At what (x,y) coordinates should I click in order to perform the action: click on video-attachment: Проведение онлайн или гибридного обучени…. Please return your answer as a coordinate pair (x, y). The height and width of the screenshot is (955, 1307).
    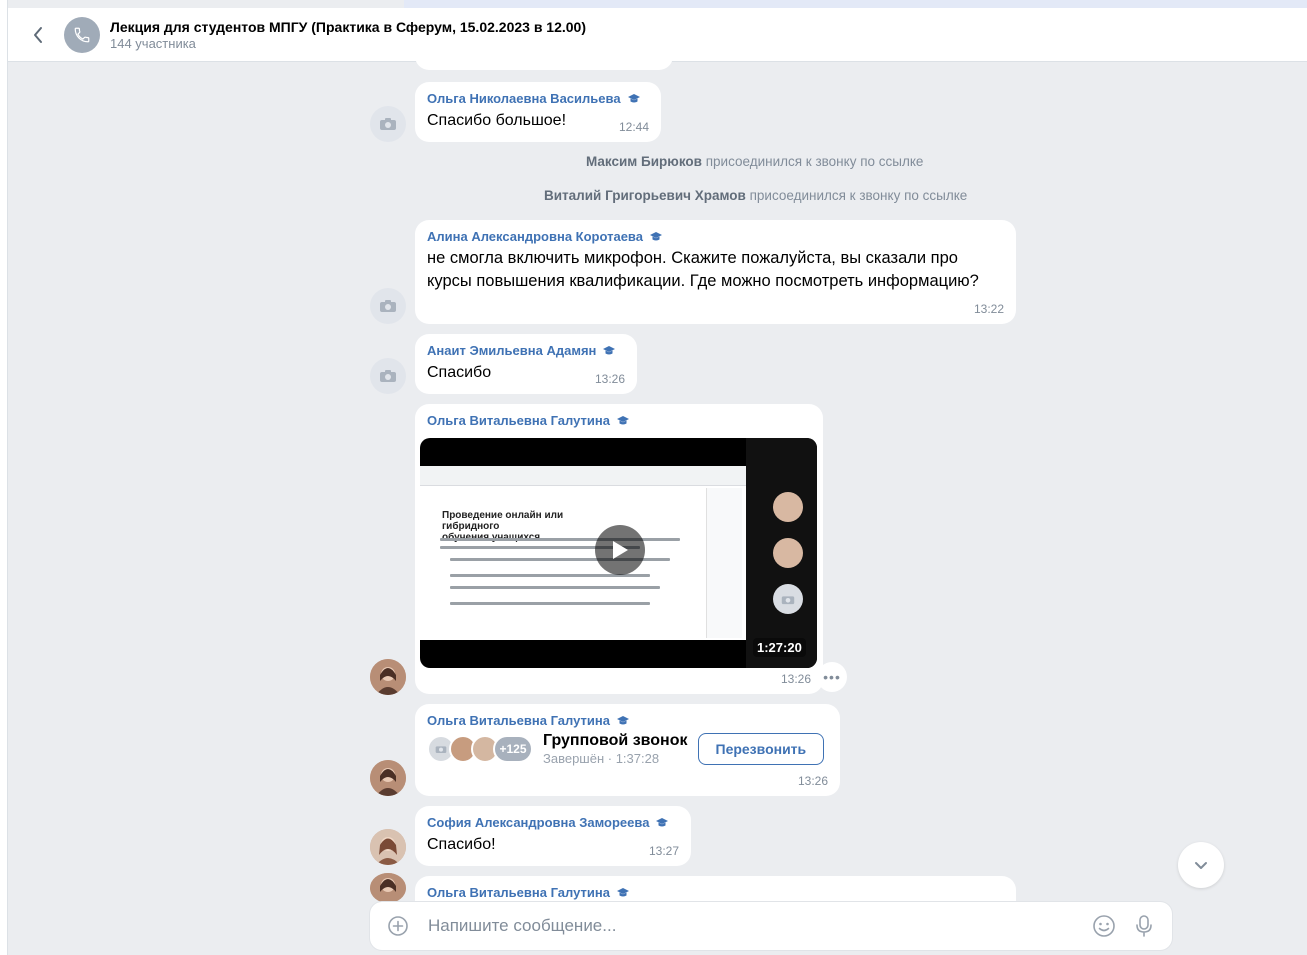
    Looking at the image, I should click on (618, 553).